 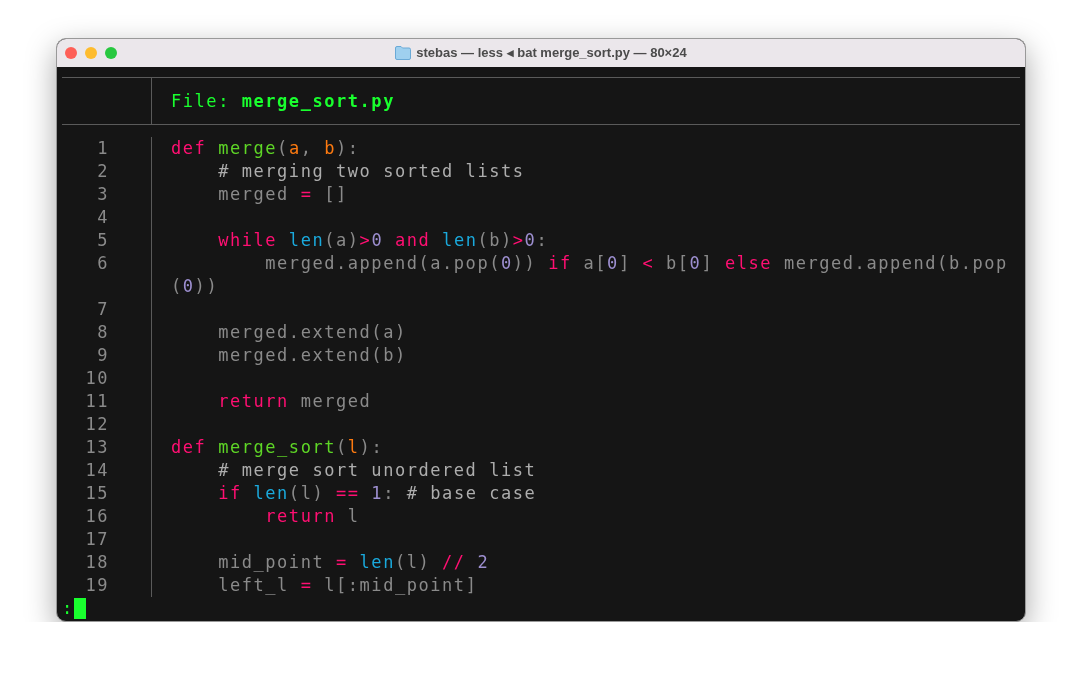 What do you see at coordinates (103, 240) in the screenshot?
I see `line-number: 5` at bounding box center [103, 240].